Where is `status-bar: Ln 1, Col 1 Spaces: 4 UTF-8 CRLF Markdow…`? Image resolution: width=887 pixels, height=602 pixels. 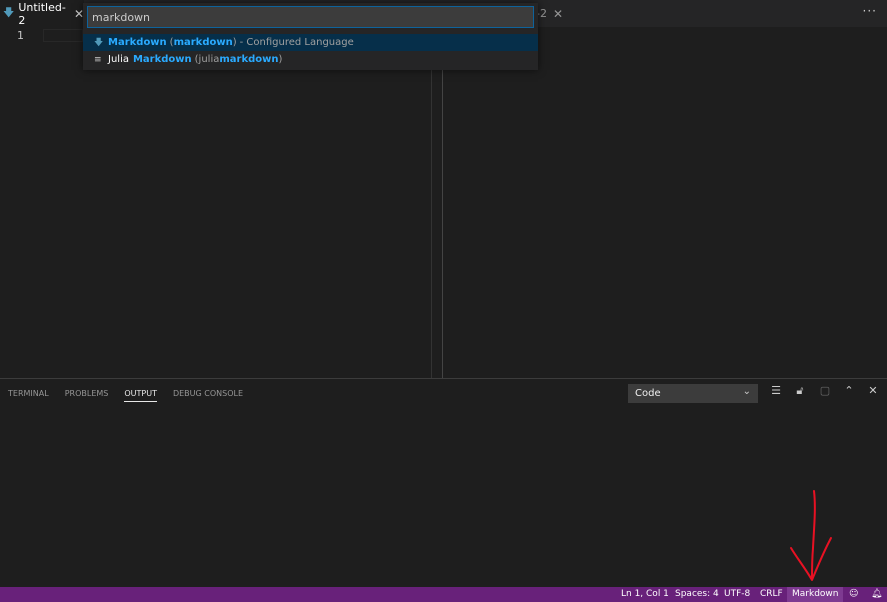 status-bar: Ln 1, Col 1 Spaces: 4 UTF-8 CRLF Markdow… is located at coordinates (443, 594).